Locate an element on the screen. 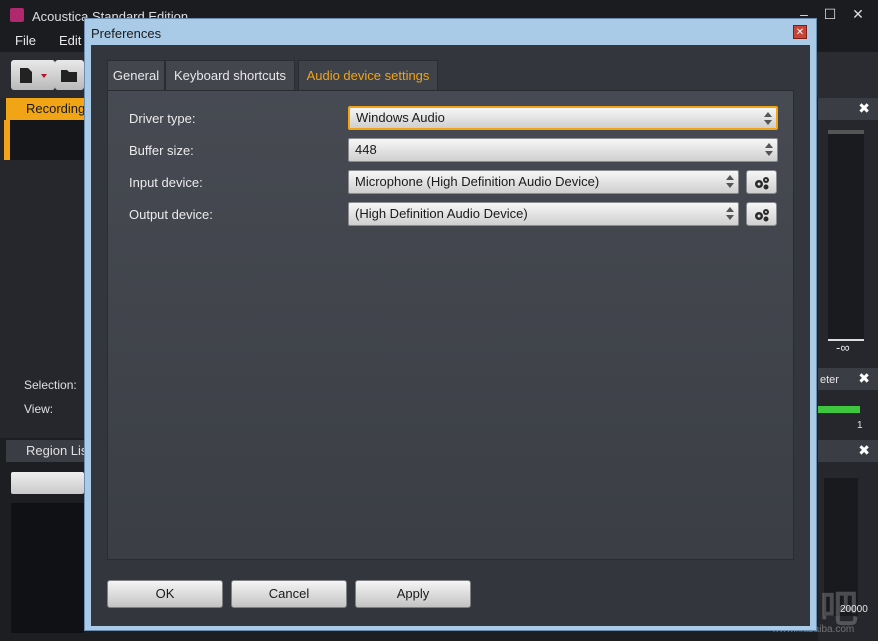 The width and height of the screenshot is (878, 641). new-file-icon is located at coordinates (33, 75).